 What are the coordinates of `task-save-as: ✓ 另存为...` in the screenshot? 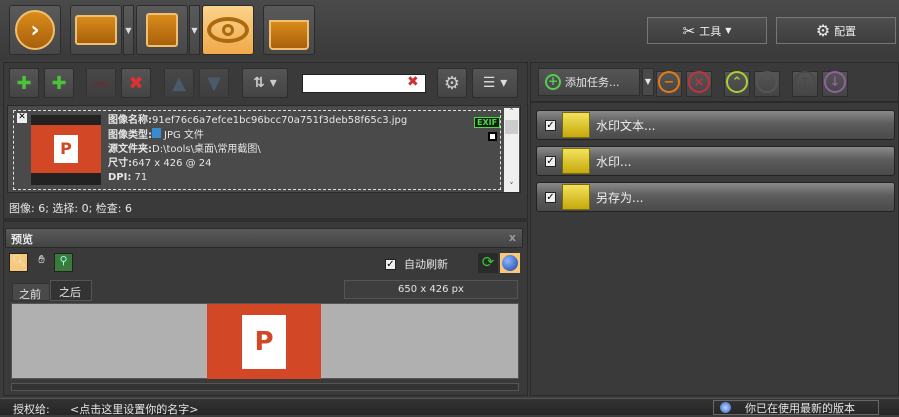 It's located at (715, 197).